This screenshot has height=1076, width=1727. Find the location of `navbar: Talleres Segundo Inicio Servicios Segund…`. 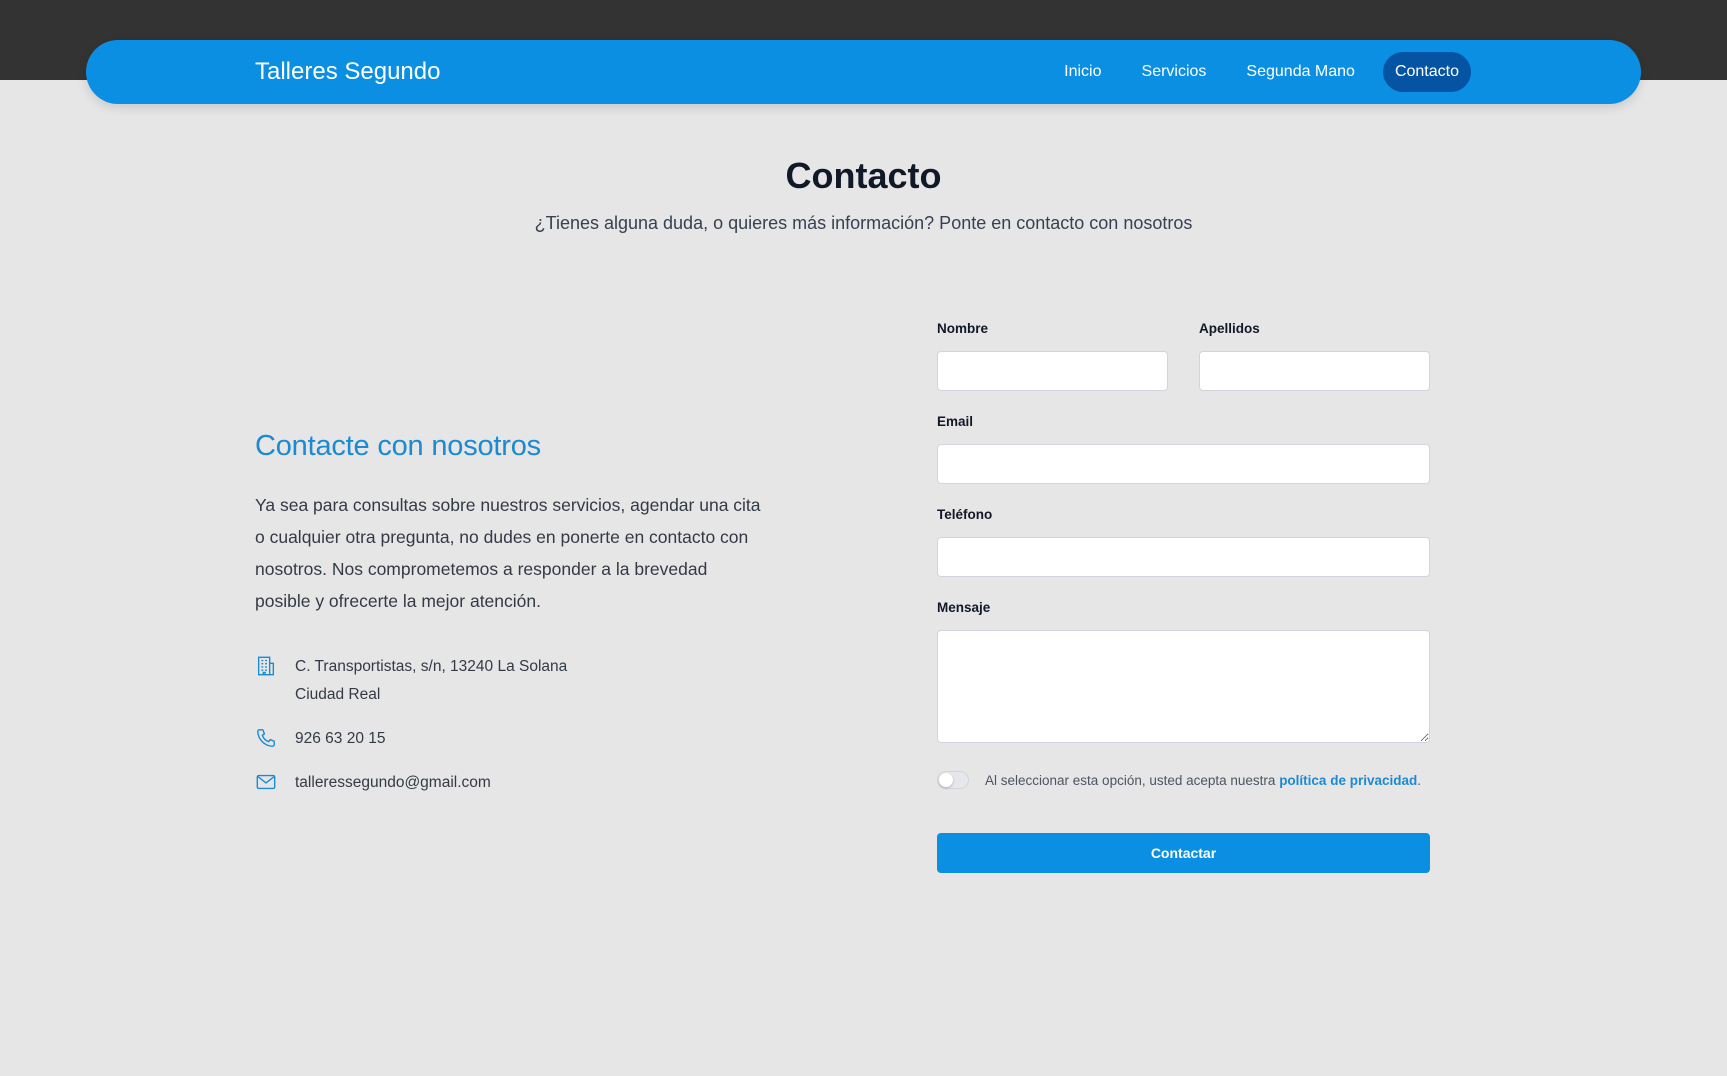

navbar: Talleres Segundo Inicio Servicios Segund… is located at coordinates (863, 72).